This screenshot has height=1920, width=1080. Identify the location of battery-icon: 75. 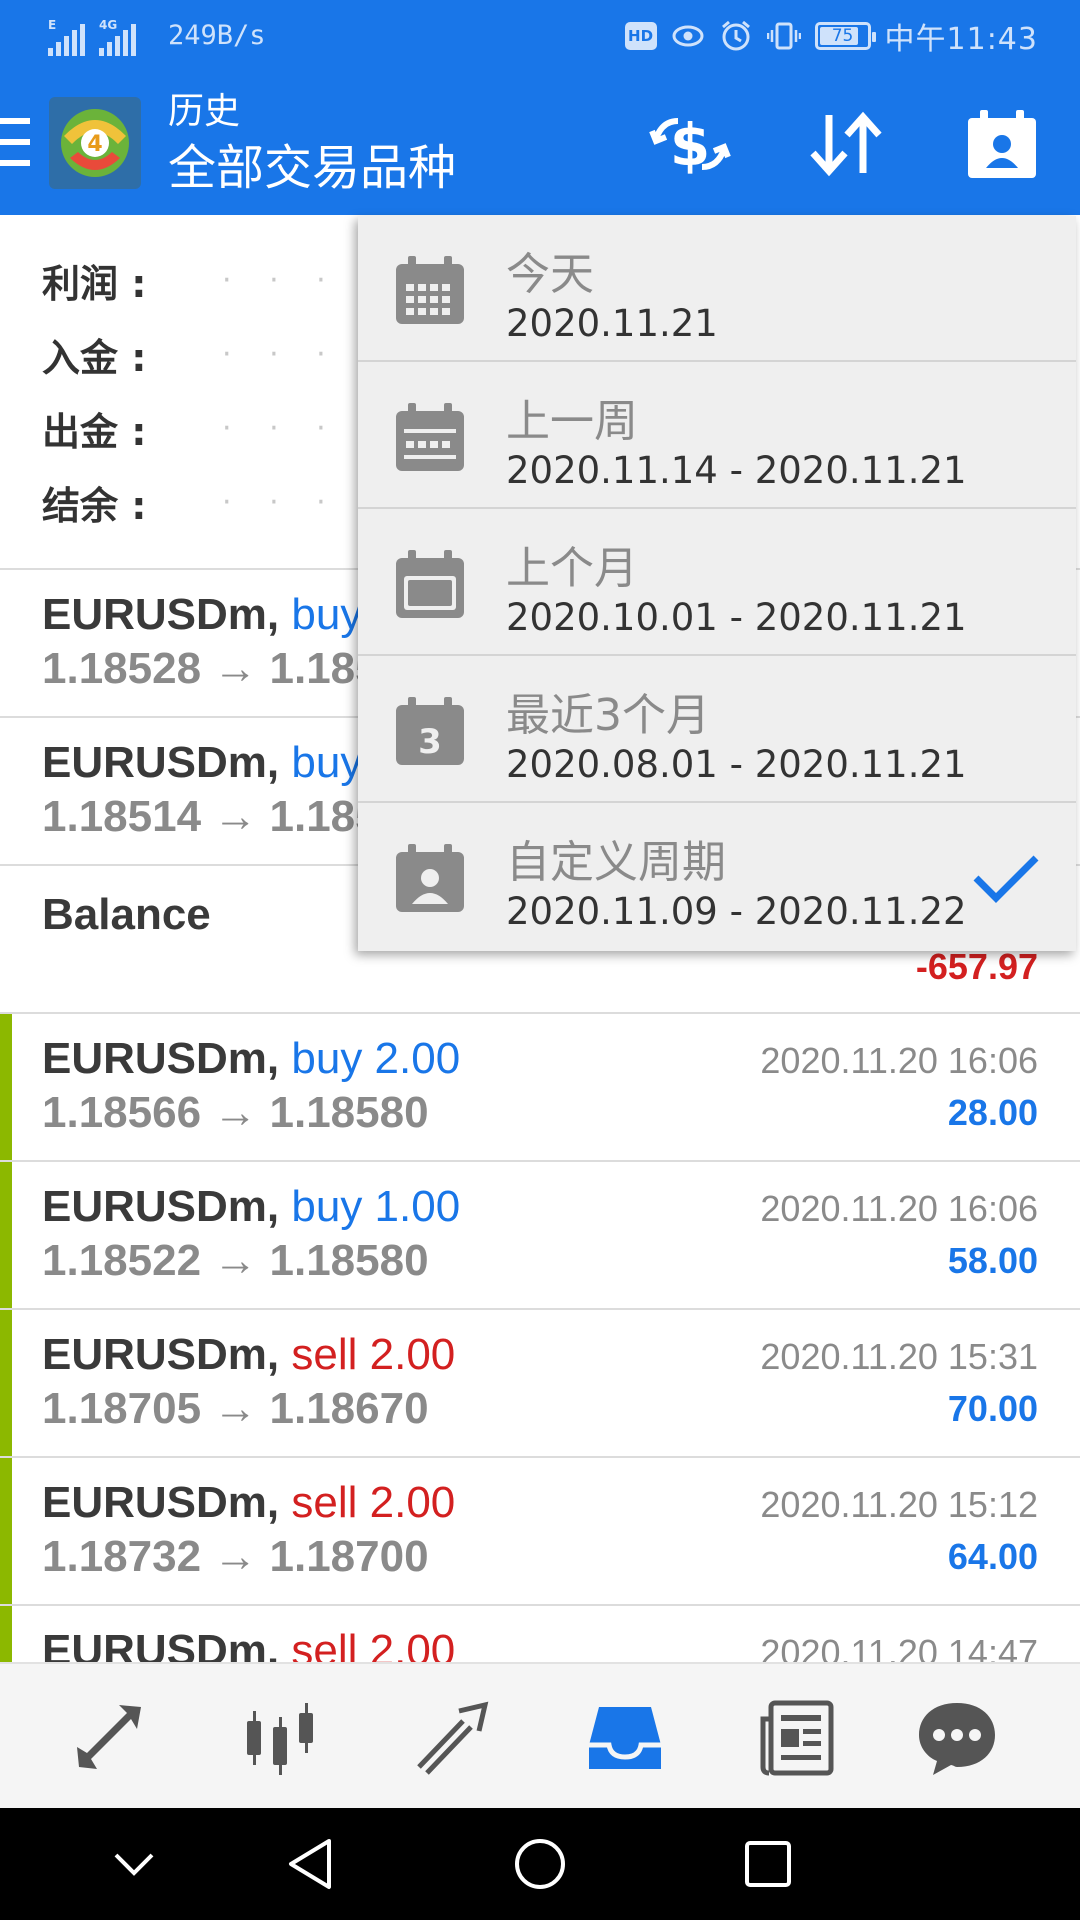
(845, 36).